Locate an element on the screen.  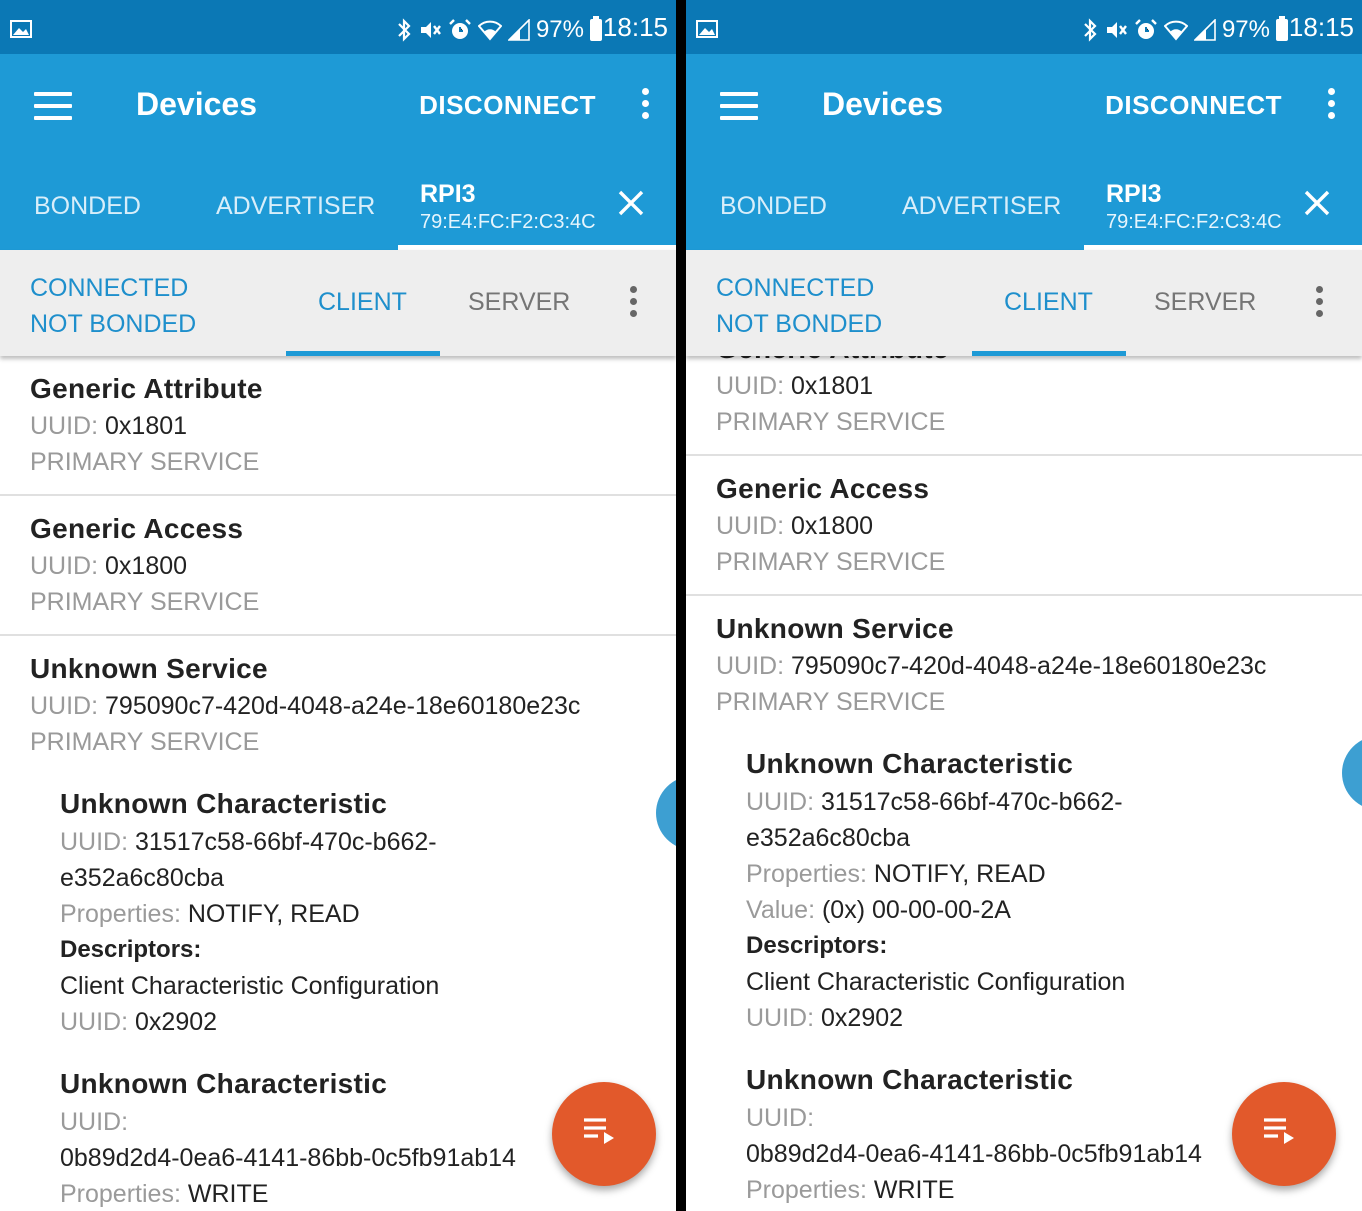
wifi-icon is located at coordinates (1175, 30).